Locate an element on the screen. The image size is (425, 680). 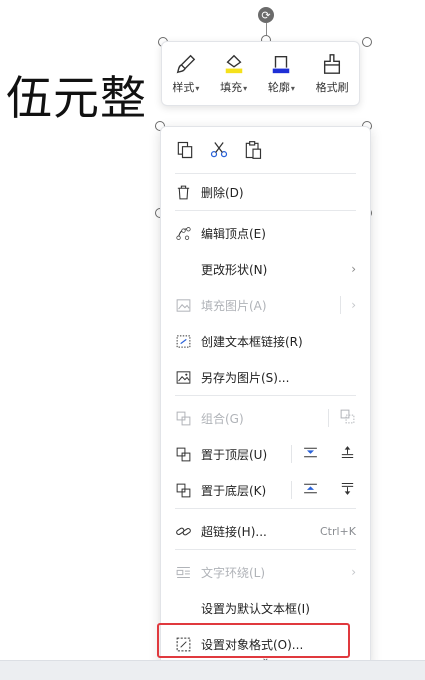
menu-item-change-shape: 更改形状(N) › is located at coordinates (265, 269).